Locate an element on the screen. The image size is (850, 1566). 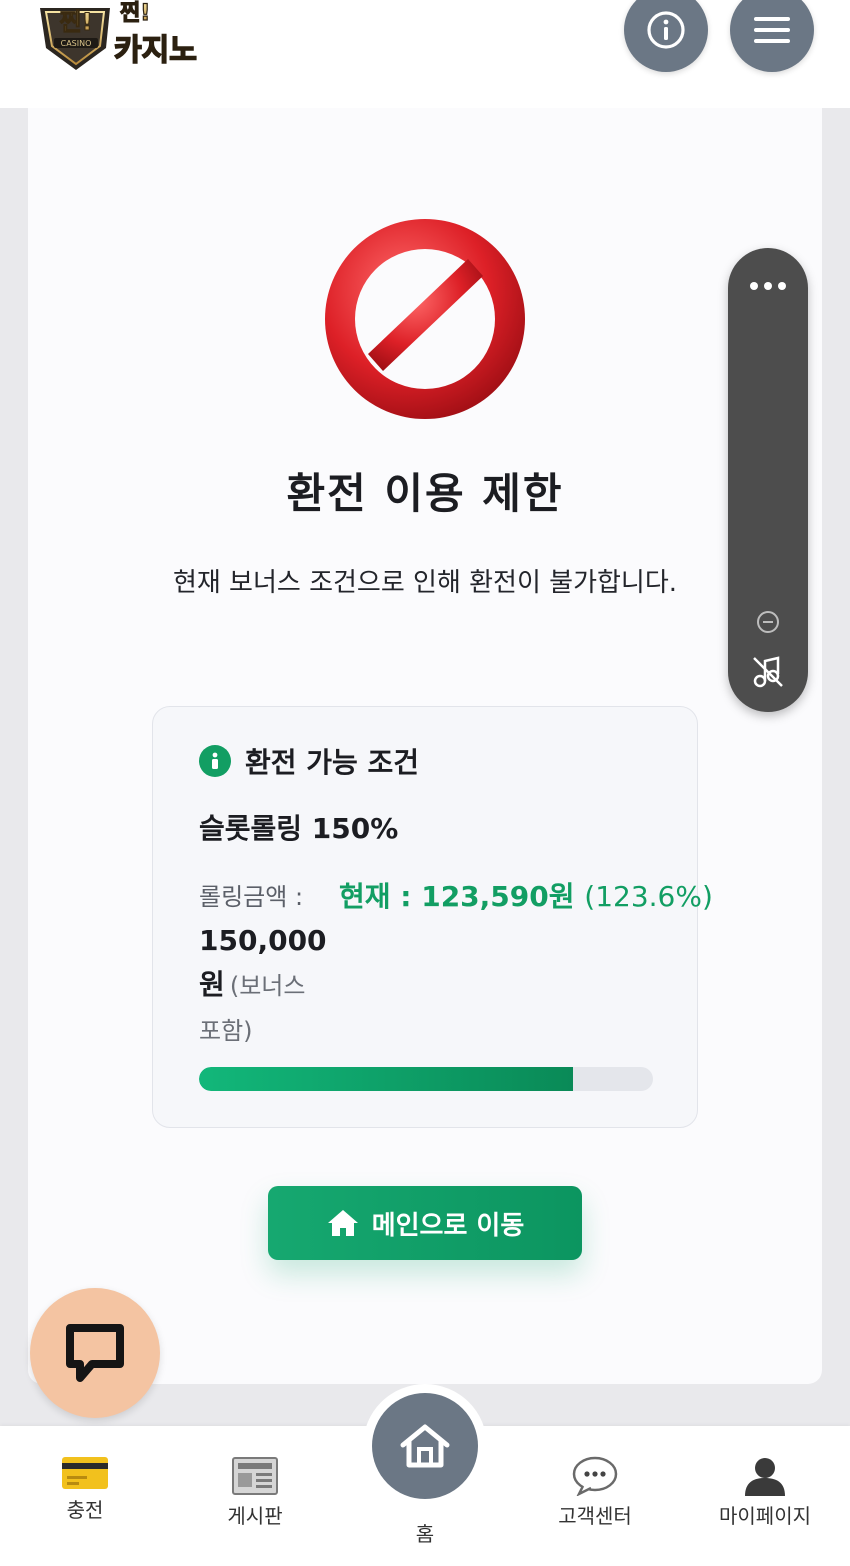
speech-bubble-icon is located at coordinates (595, 1476).